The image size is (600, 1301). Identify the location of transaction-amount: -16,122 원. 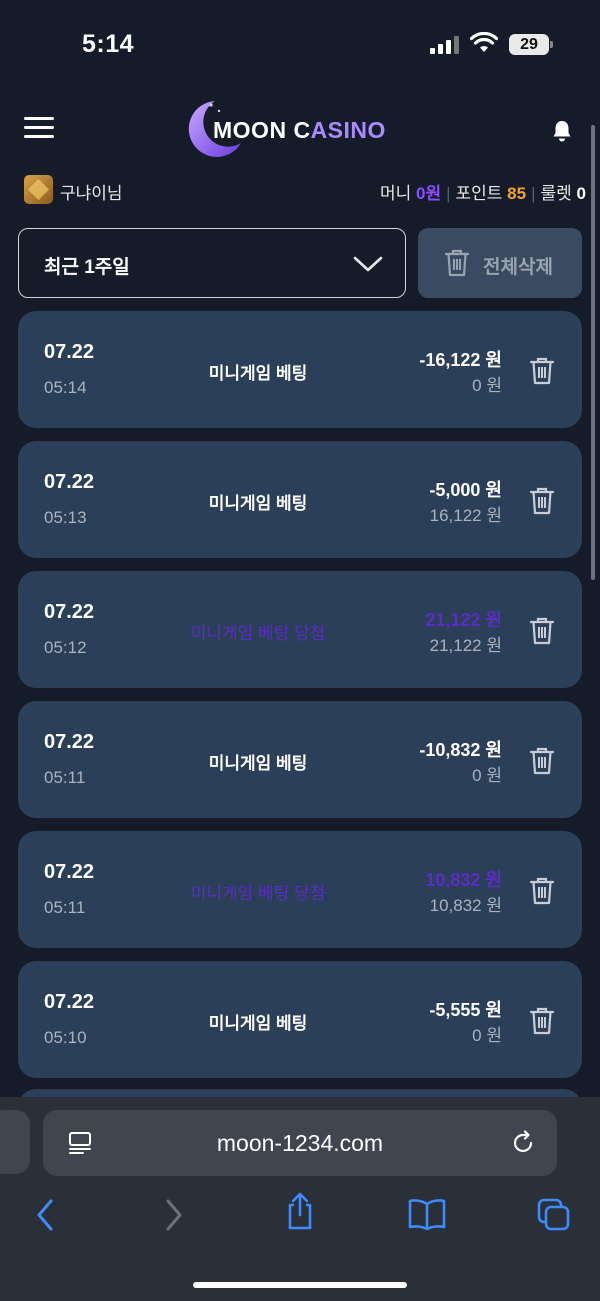
(460, 360).